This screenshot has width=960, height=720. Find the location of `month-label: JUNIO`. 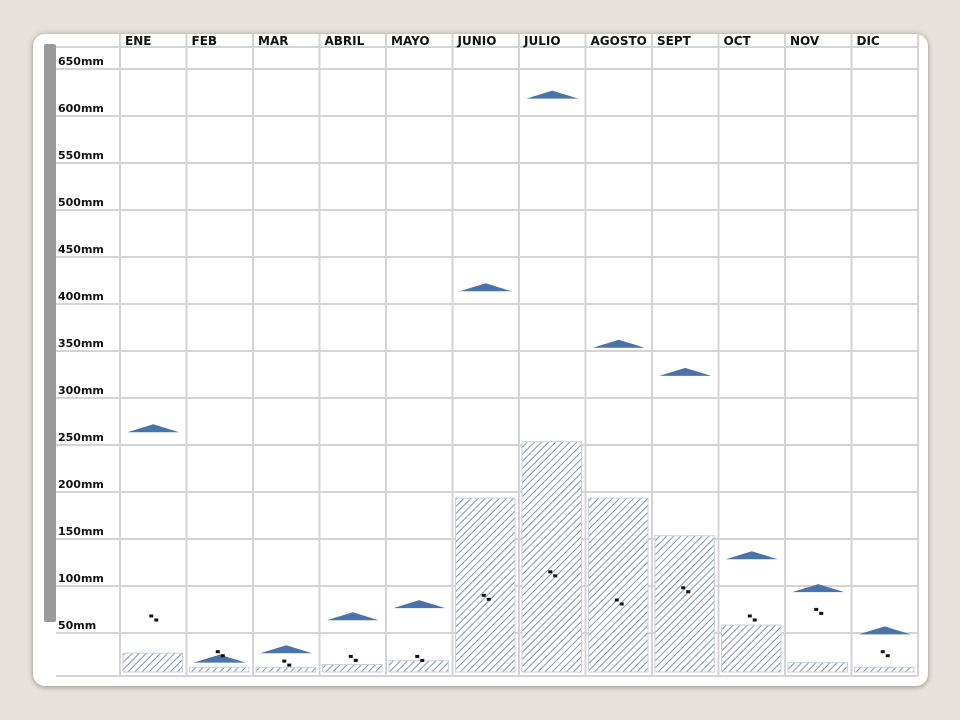

month-label: JUNIO is located at coordinates (477, 41).